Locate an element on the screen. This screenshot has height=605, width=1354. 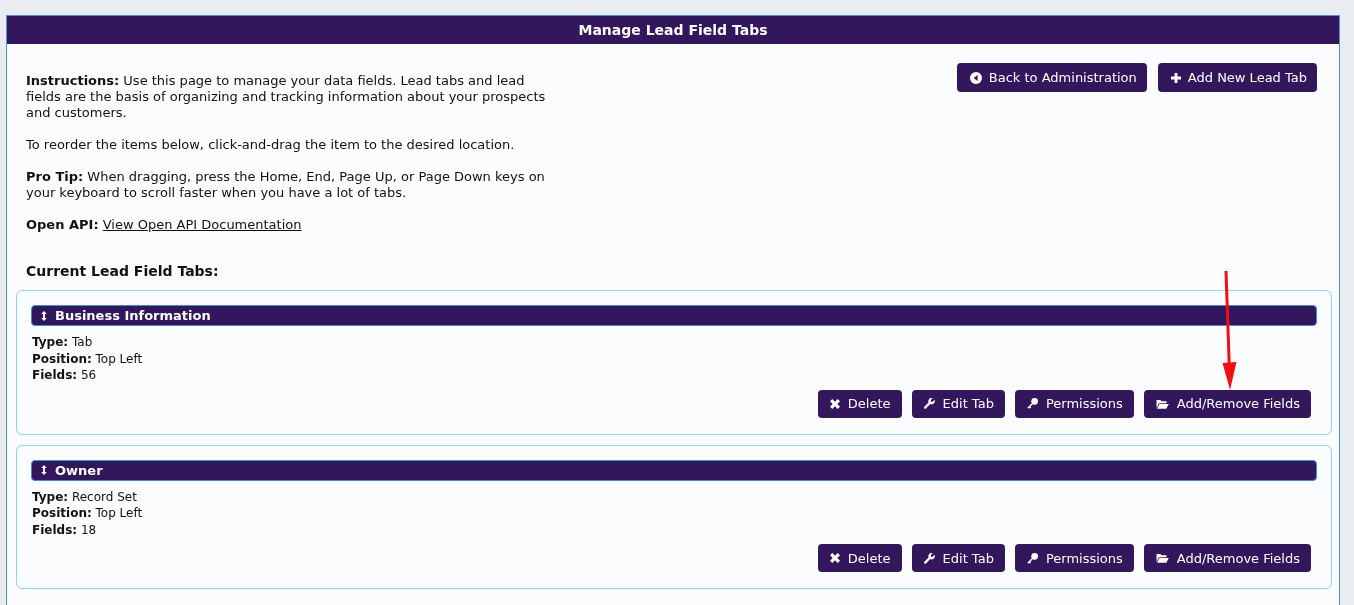
instruction-paragraph: Instructions: Use this page to manage your data fields. Lead tabs and lead fields are the basis of organizing and tracking information about your prospects and customers. is located at coordinates (286, 97).